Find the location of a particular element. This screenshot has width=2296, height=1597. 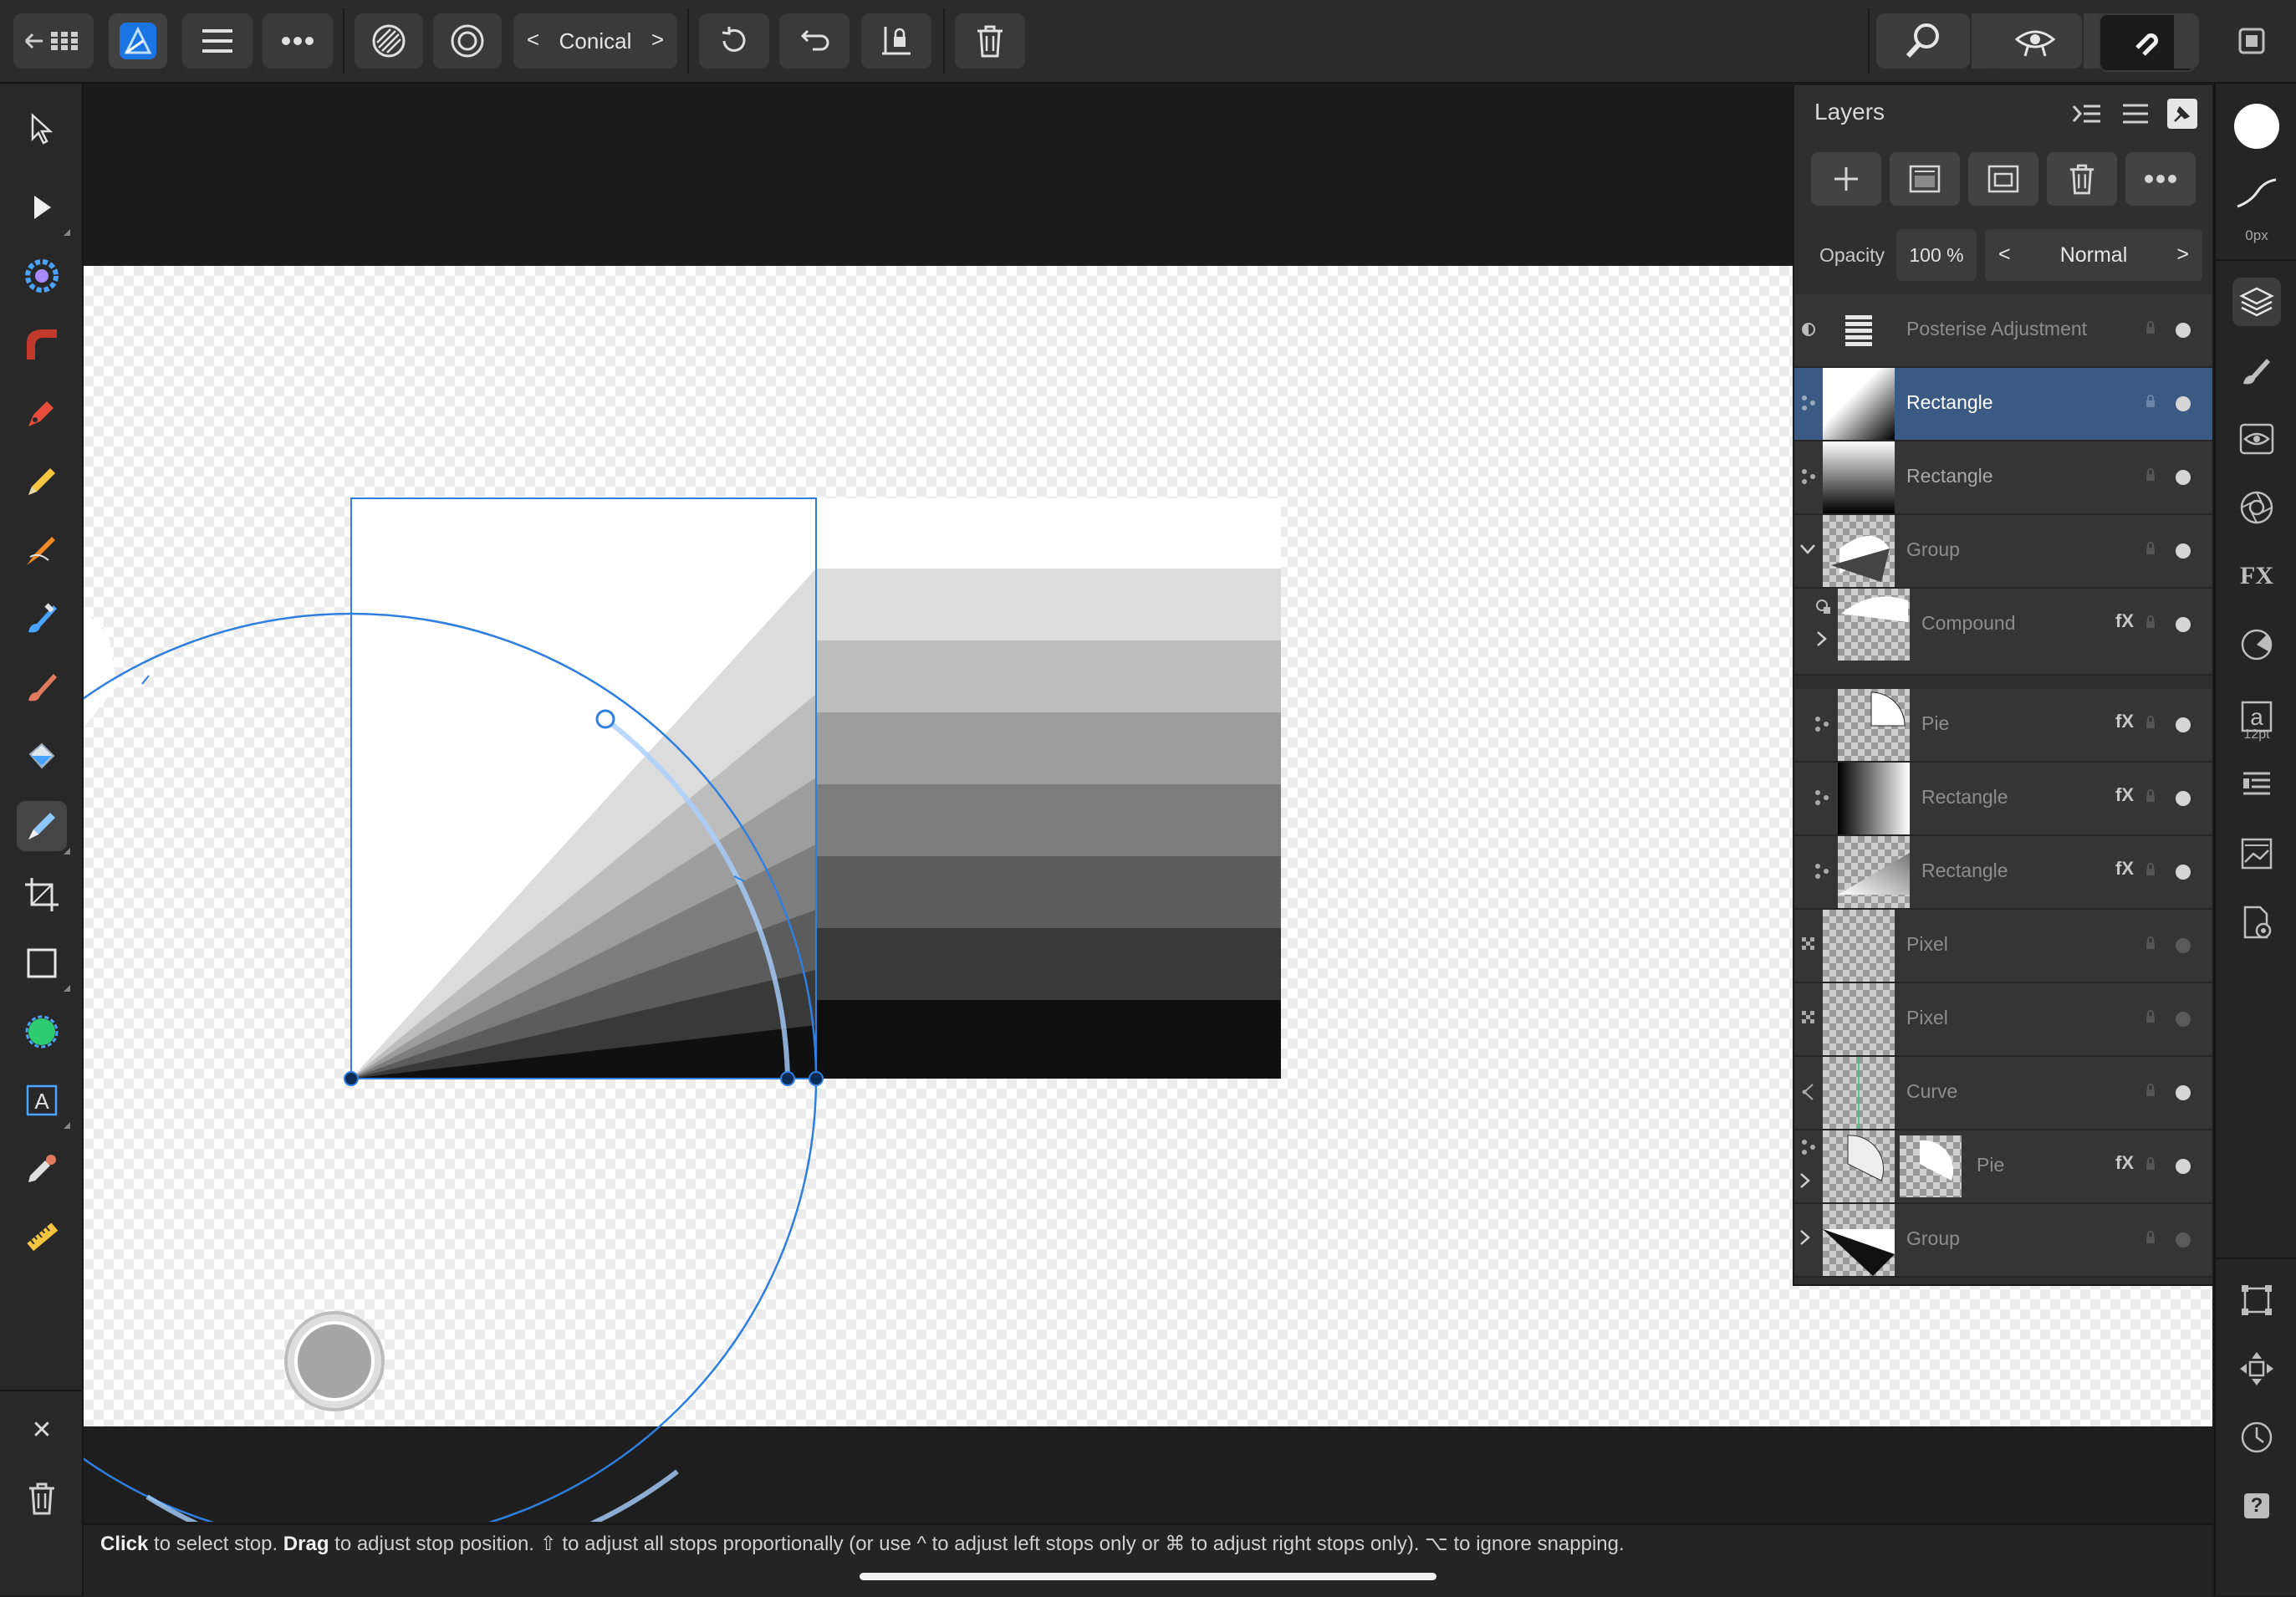

brushes-tab is located at coordinates (2256, 370).